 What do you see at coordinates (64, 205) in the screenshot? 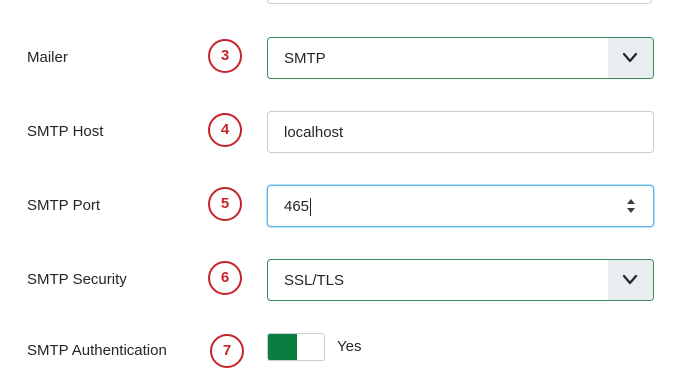
I see `smtp-port-label: SMTP Port` at bounding box center [64, 205].